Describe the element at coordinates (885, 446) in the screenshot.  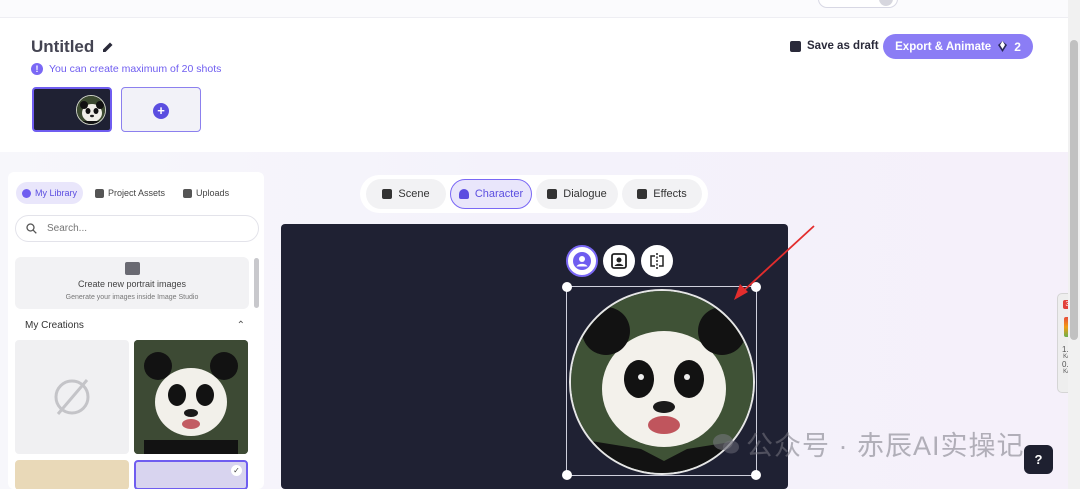
I see `watermark-text: 公众号 · 赤辰AI实操记` at that location.